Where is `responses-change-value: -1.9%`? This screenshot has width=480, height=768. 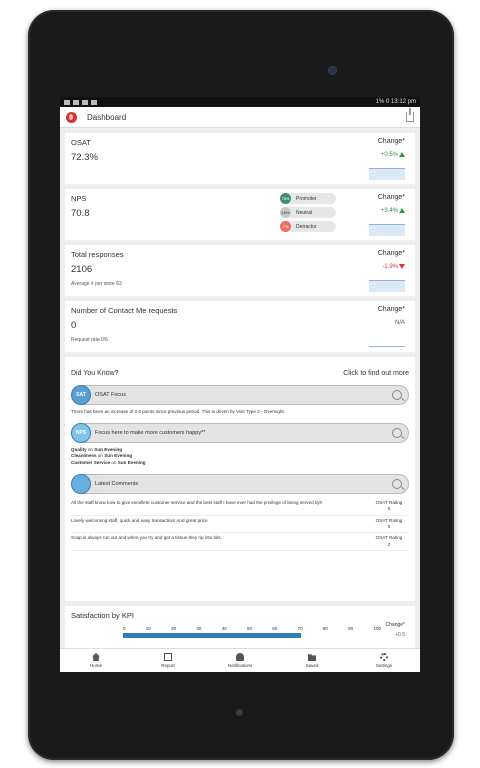
responses-change-value: -1.9% is located at coordinates (390, 267).